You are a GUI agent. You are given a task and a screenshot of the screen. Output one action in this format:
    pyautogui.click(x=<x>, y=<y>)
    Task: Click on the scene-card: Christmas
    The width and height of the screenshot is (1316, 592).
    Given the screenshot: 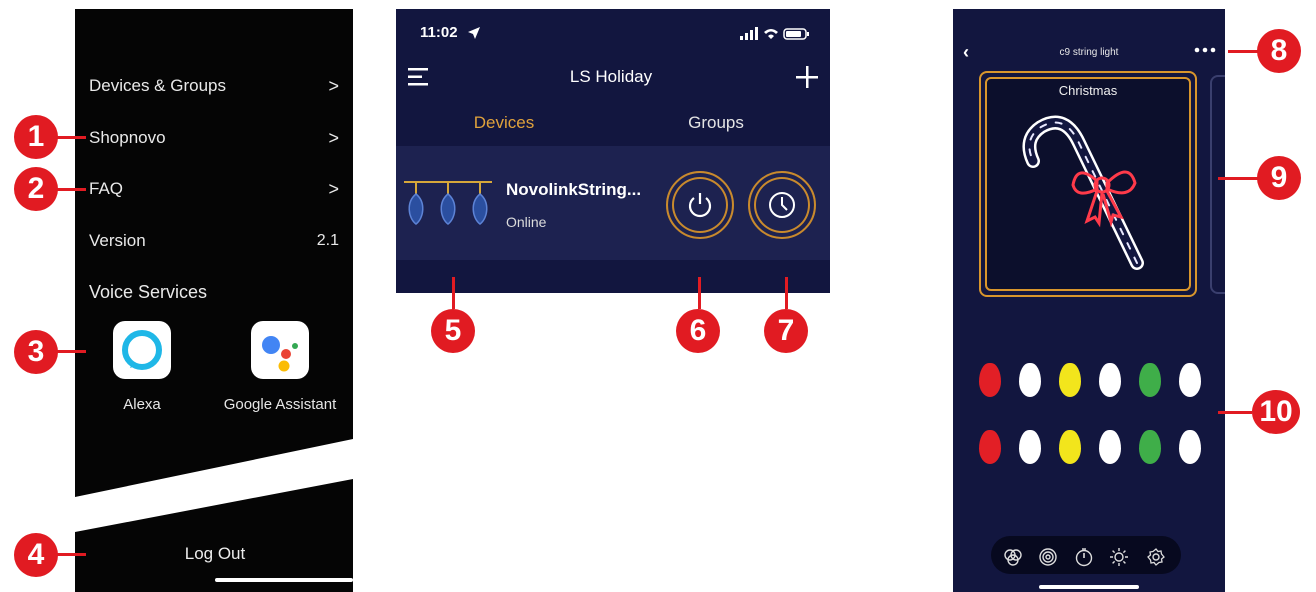 What is the action you would take?
    pyautogui.click(x=1088, y=184)
    